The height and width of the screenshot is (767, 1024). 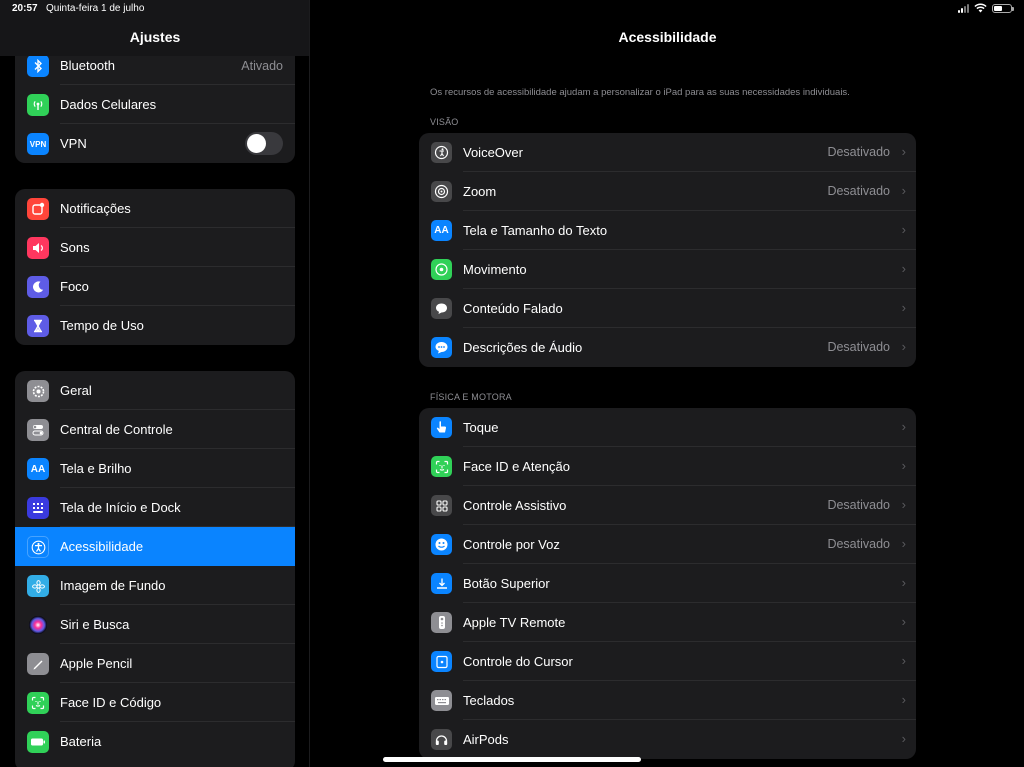 I want to click on row-label: Movimento, so click(x=495, y=269).